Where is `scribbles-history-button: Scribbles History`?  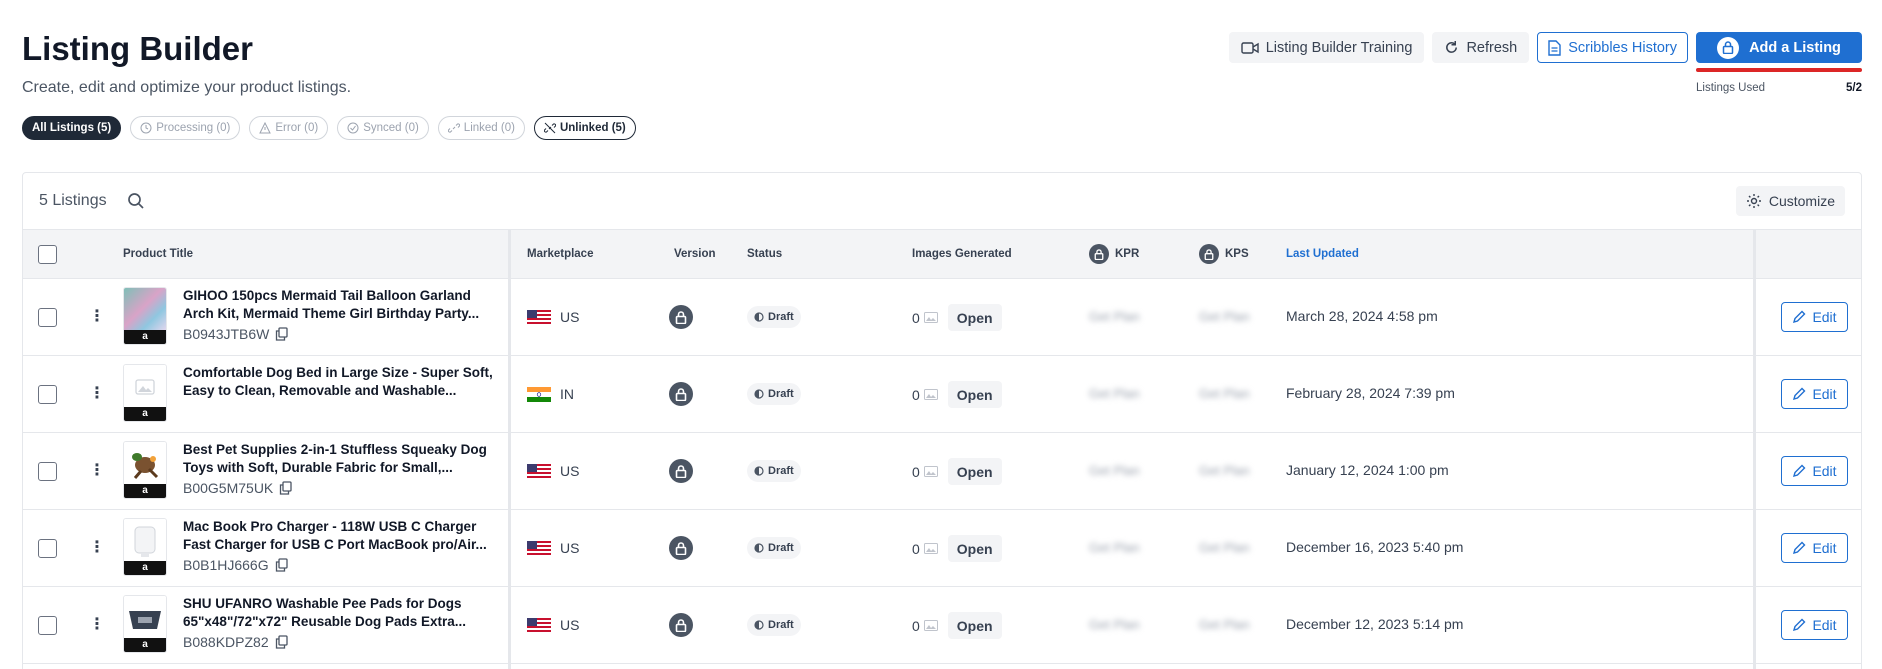 scribbles-history-button: Scribbles History is located at coordinates (1612, 47).